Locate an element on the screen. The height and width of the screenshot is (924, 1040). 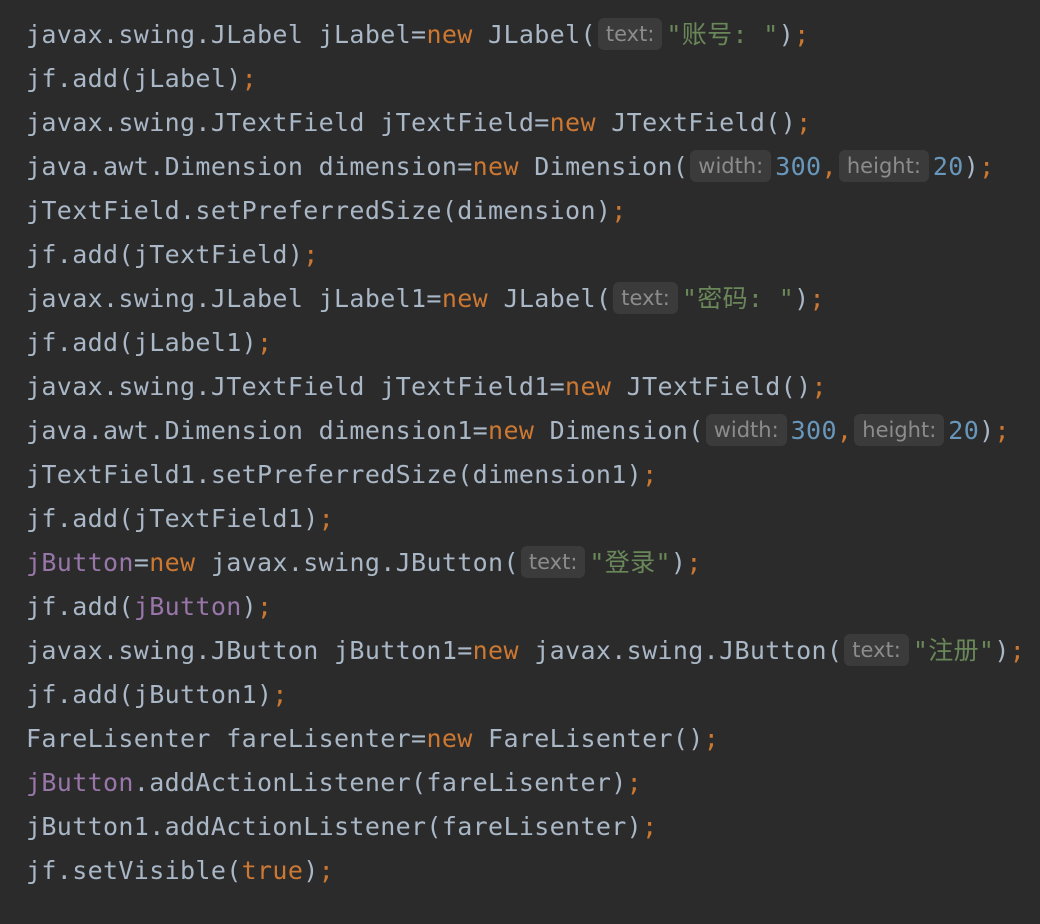
code-token: javax.swing.JTextField jTextField= is located at coordinates (288, 122).